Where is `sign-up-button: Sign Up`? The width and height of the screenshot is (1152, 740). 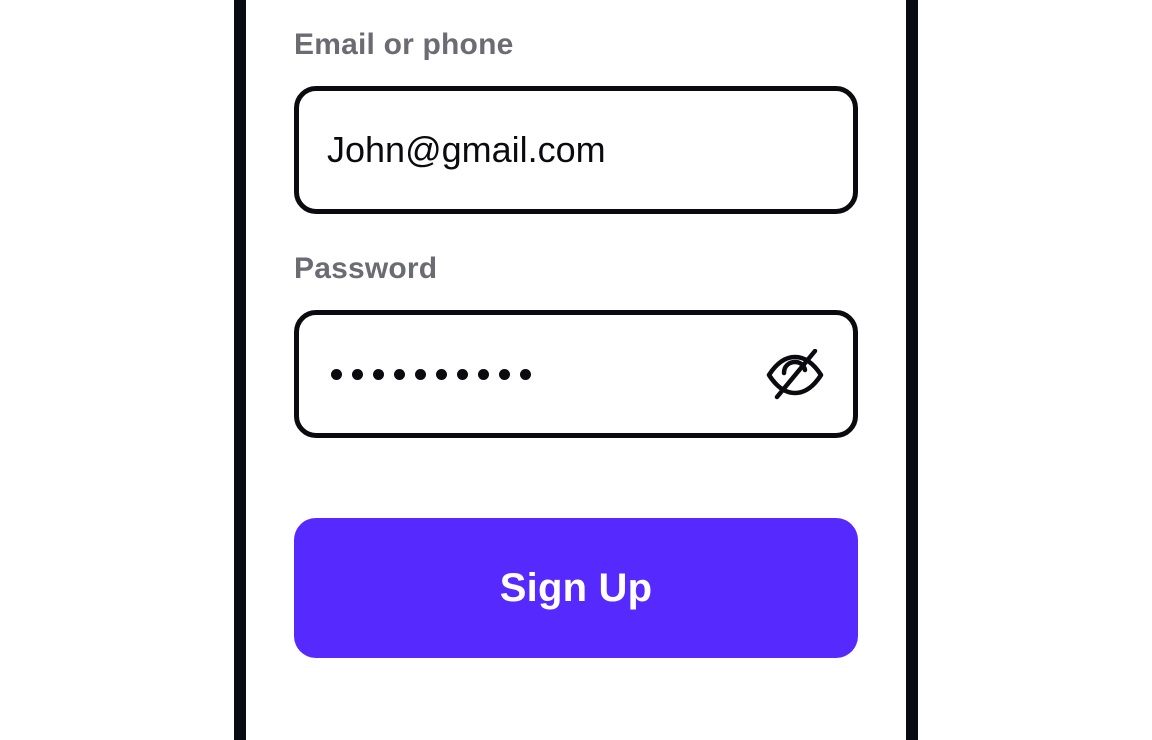
sign-up-button: Sign Up is located at coordinates (576, 588).